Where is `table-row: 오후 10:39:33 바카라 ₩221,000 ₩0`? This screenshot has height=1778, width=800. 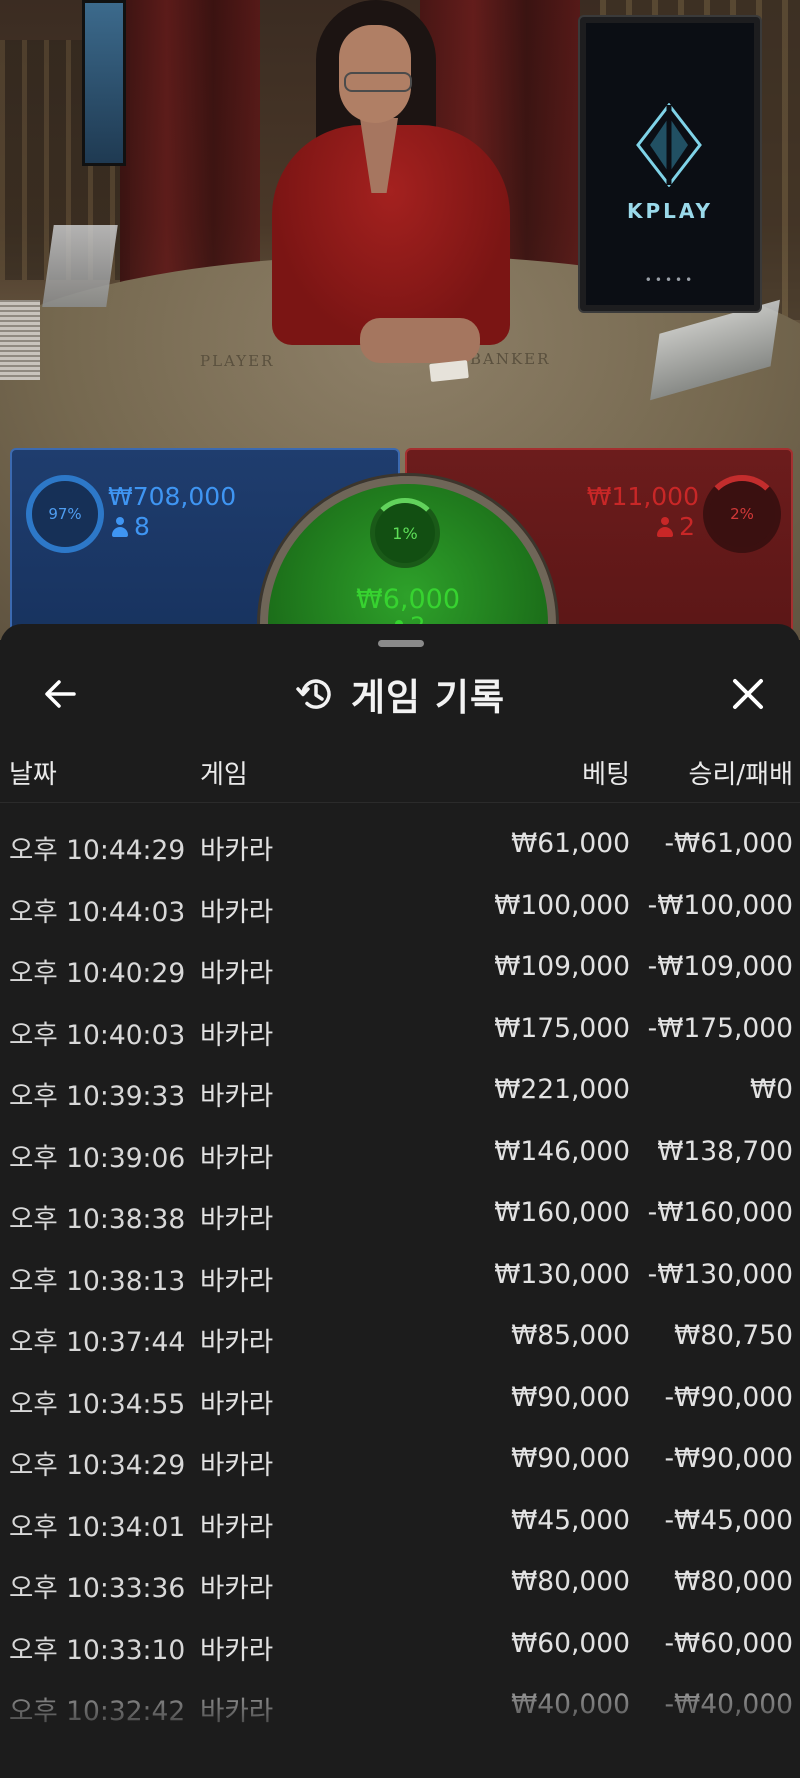
table-row: 오후 10:39:33 바카라 ₩221,000 ₩0 is located at coordinates (400, 1093).